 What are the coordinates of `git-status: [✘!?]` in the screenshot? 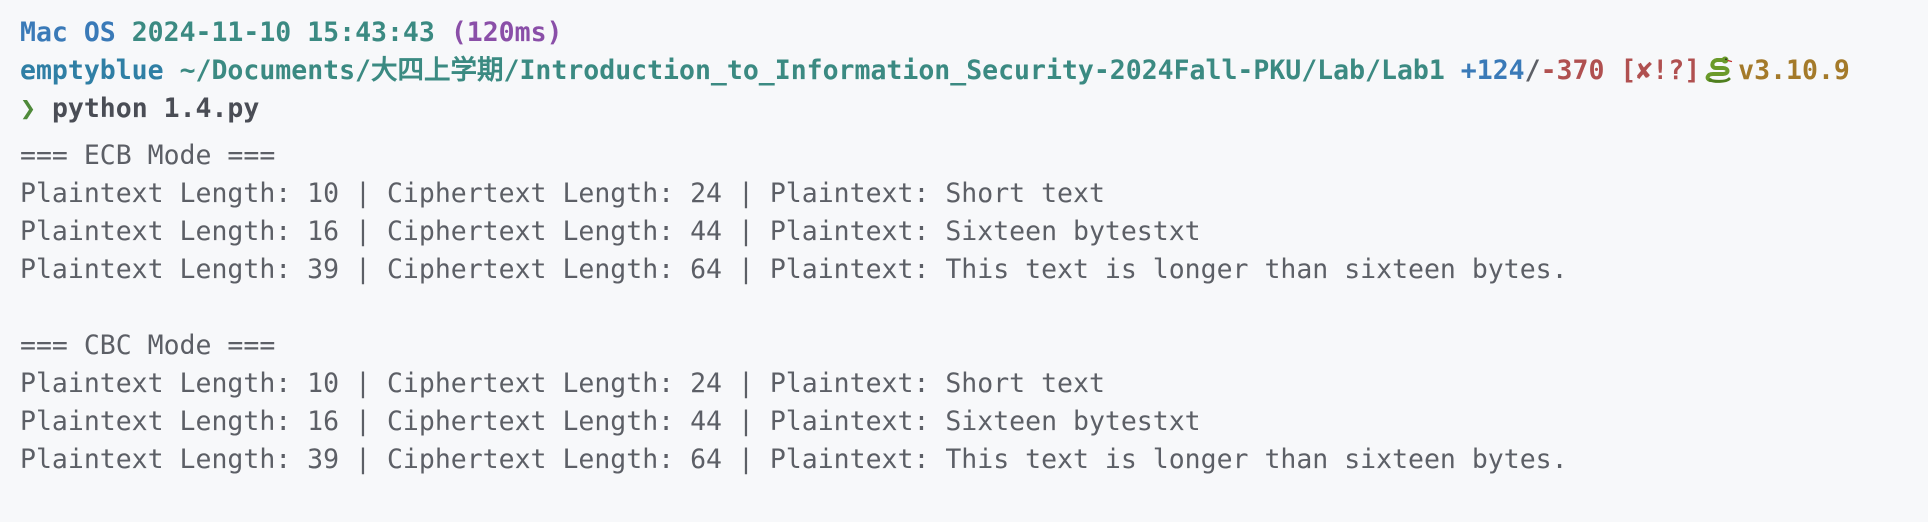 It's located at (1660, 70).